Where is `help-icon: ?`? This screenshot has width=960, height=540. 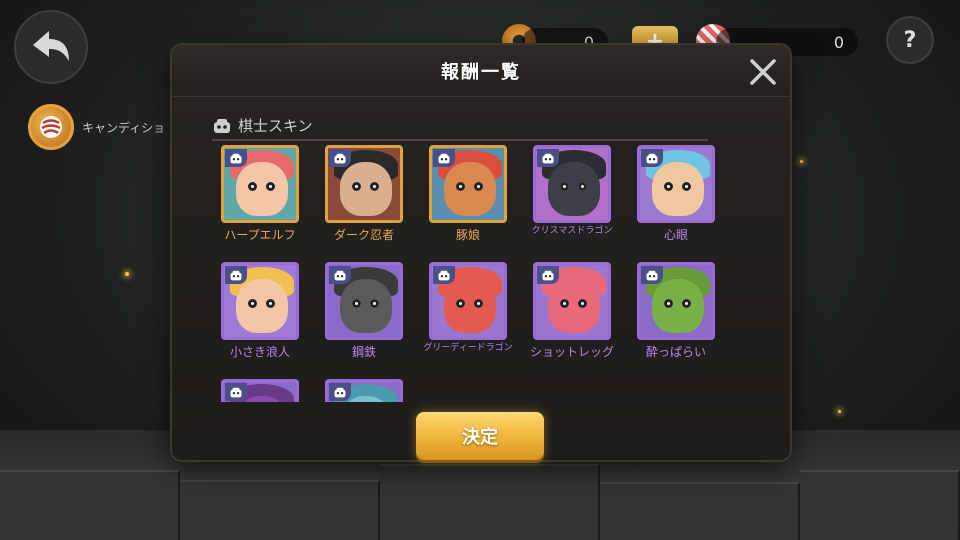 help-icon: ? is located at coordinates (910, 40).